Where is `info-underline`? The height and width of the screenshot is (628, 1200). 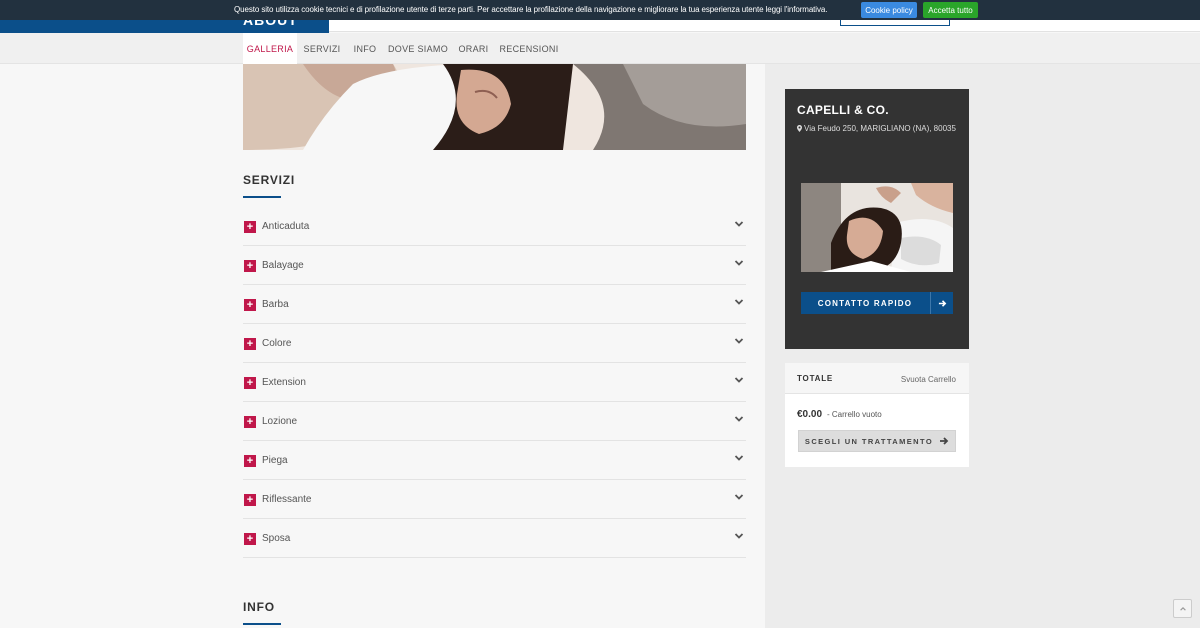 info-underline is located at coordinates (262, 624).